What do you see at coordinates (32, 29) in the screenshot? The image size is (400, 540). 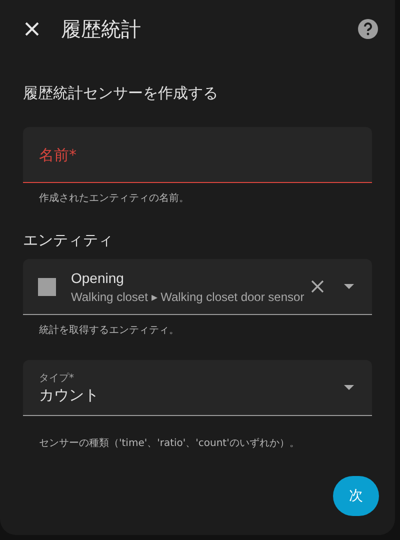 I see `close-icon` at bounding box center [32, 29].